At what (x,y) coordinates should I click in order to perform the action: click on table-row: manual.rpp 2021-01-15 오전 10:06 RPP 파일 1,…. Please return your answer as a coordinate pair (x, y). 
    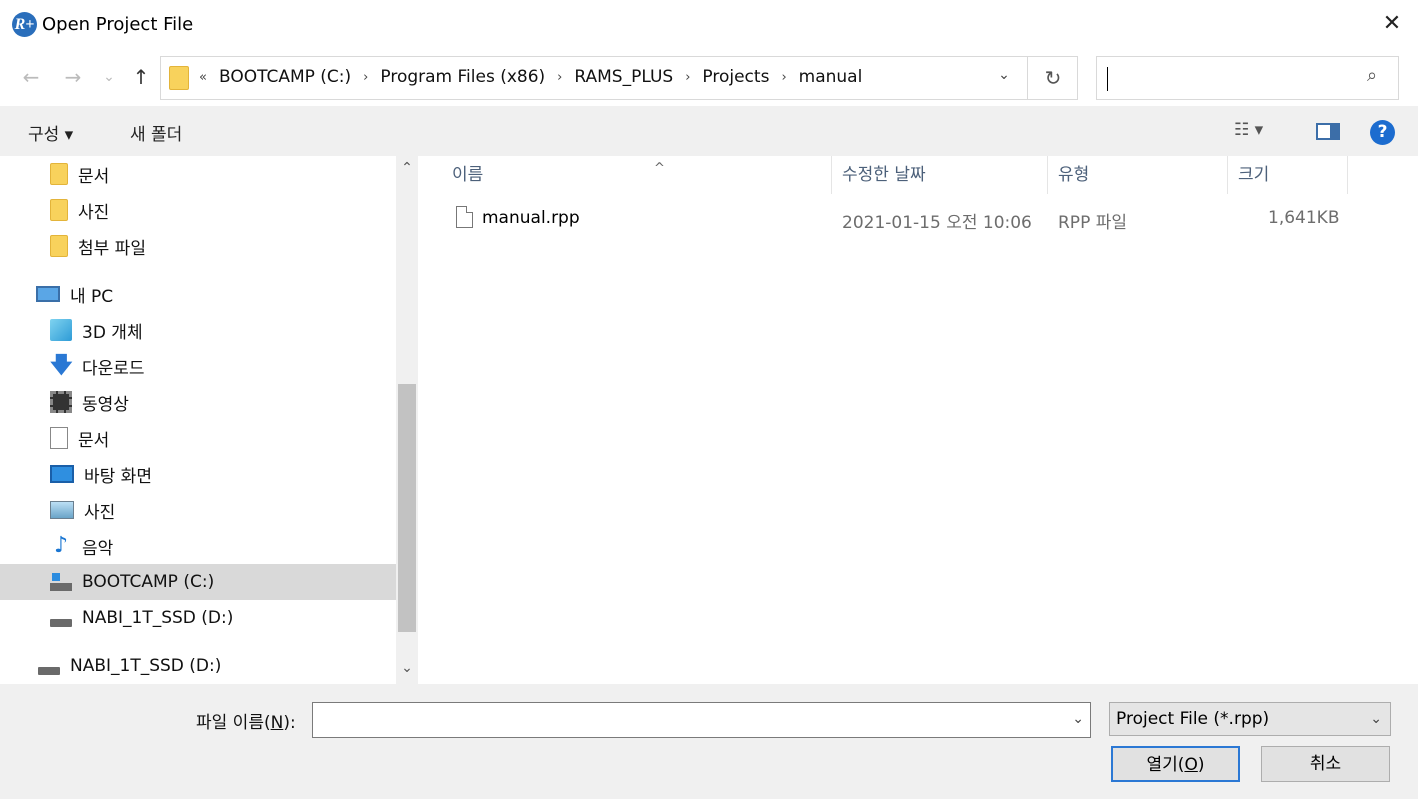
    Looking at the image, I should click on (898, 218).